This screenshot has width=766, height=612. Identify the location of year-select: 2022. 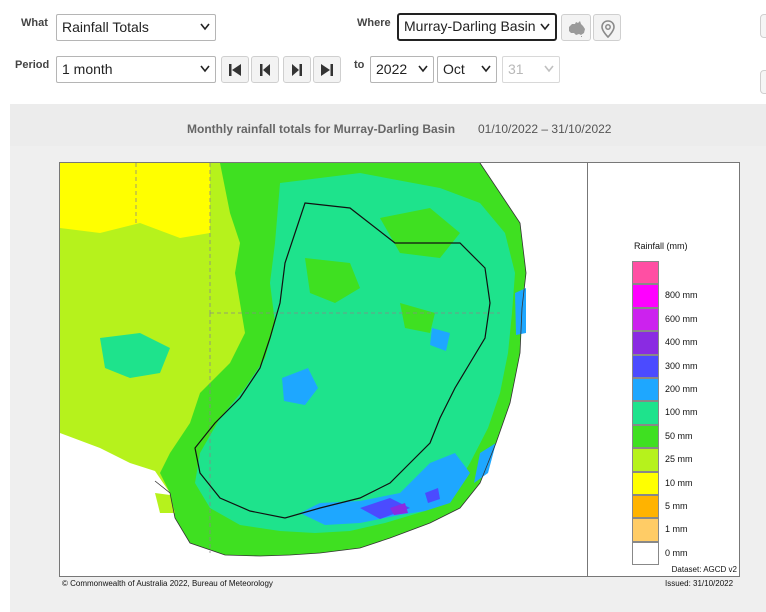
(402, 69).